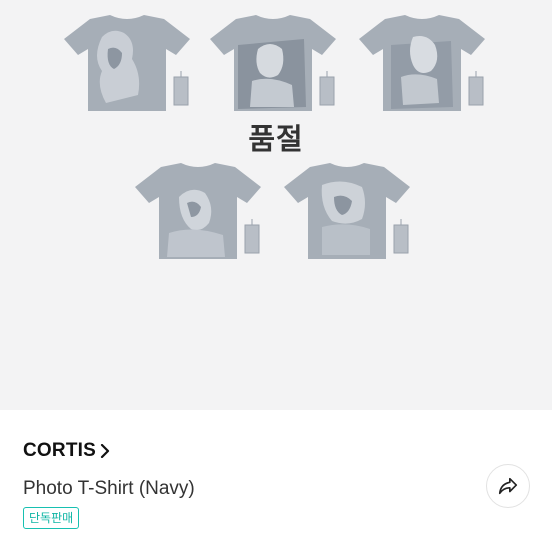  What do you see at coordinates (51, 518) in the screenshot?
I see `exclusive-badge: 단독판매` at bounding box center [51, 518].